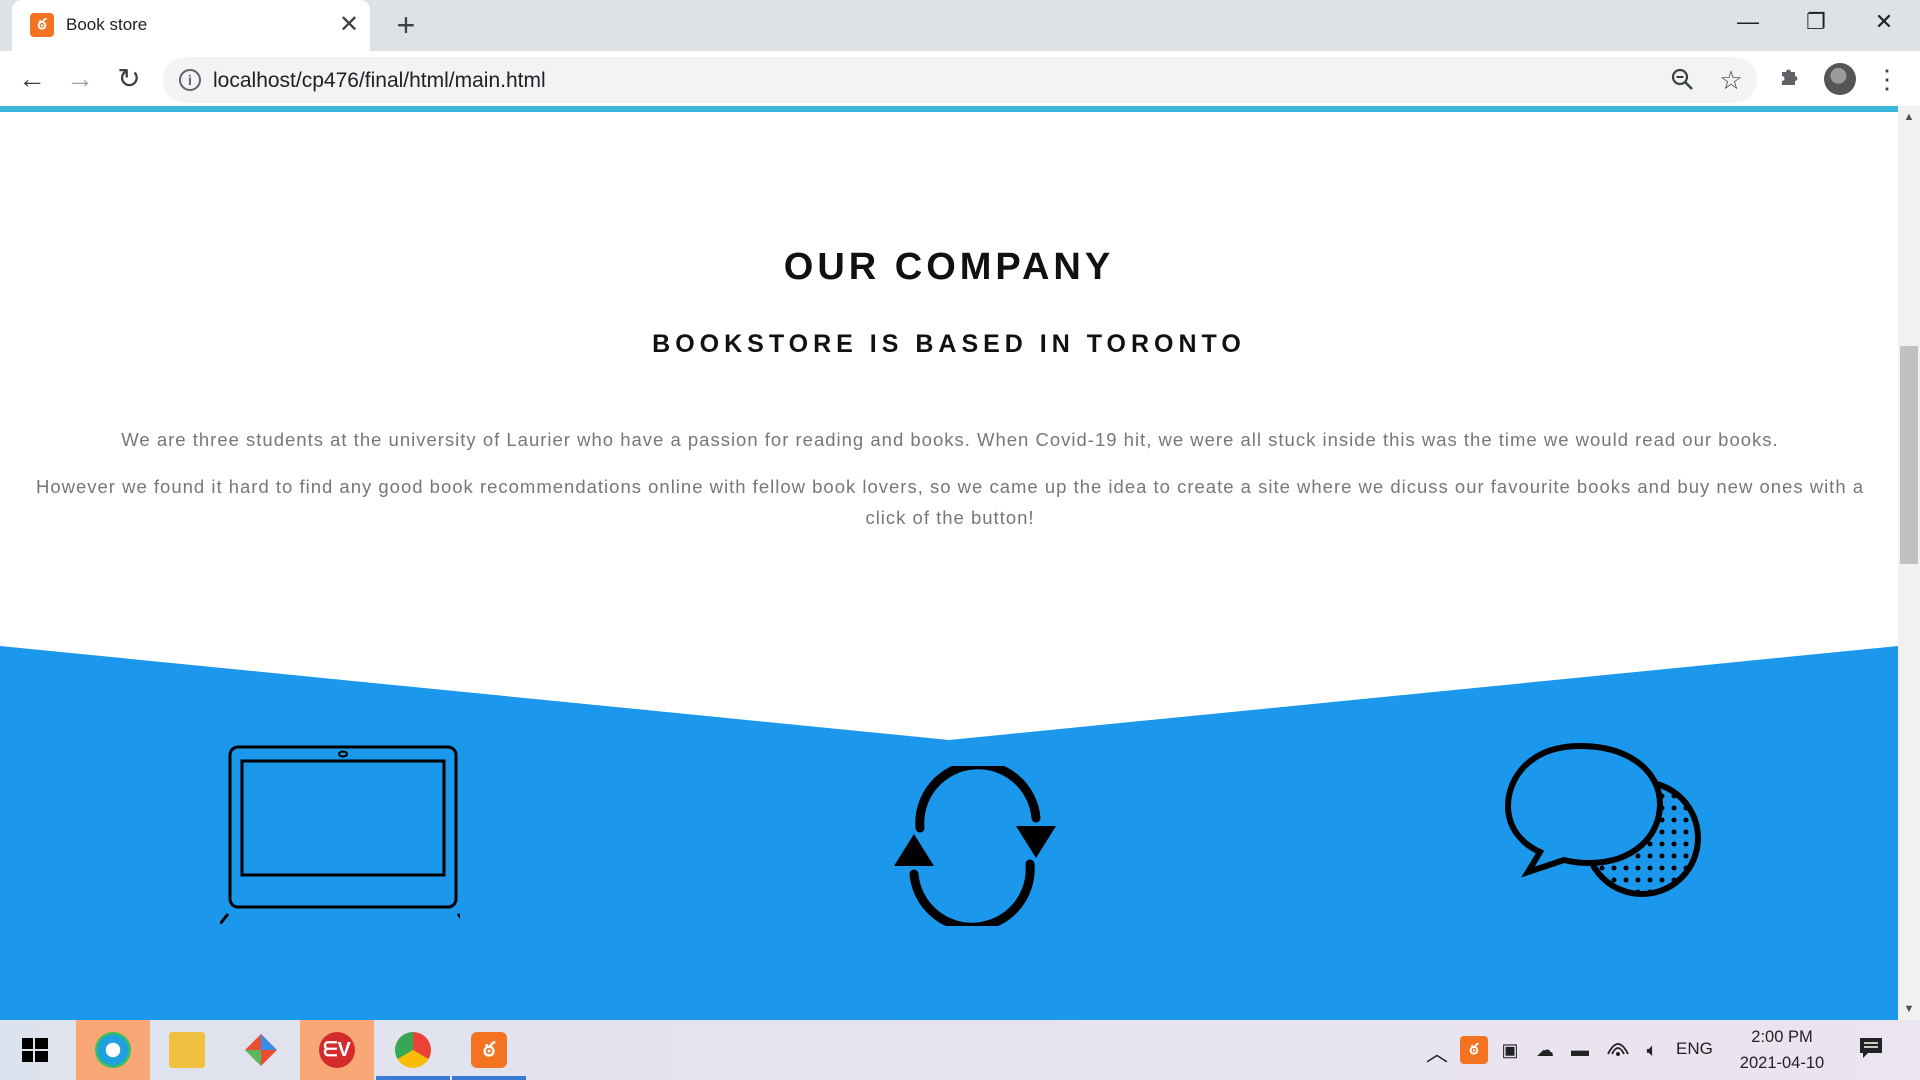 The width and height of the screenshot is (1920, 1080). I want to click on accent-bar, so click(949, 109).